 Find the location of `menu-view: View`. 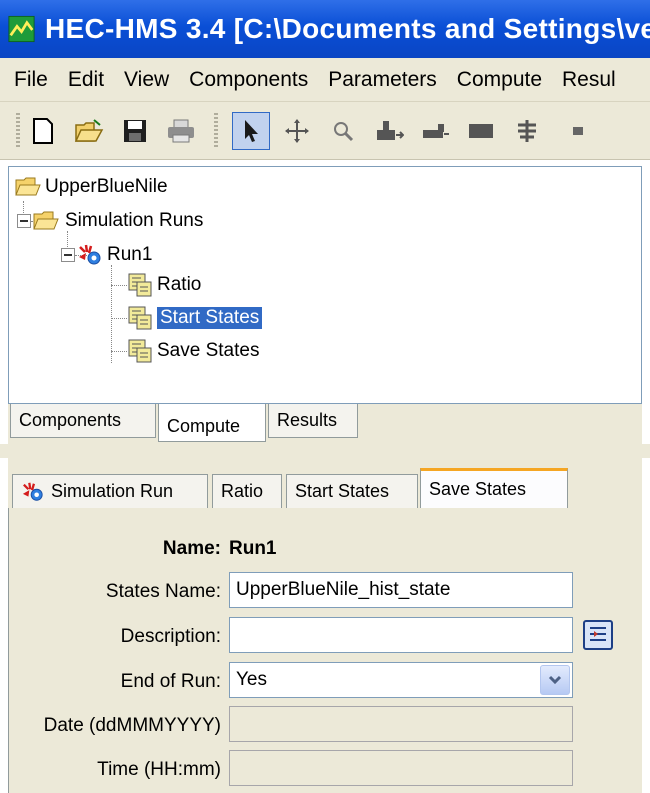

menu-view: View is located at coordinates (146, 80).